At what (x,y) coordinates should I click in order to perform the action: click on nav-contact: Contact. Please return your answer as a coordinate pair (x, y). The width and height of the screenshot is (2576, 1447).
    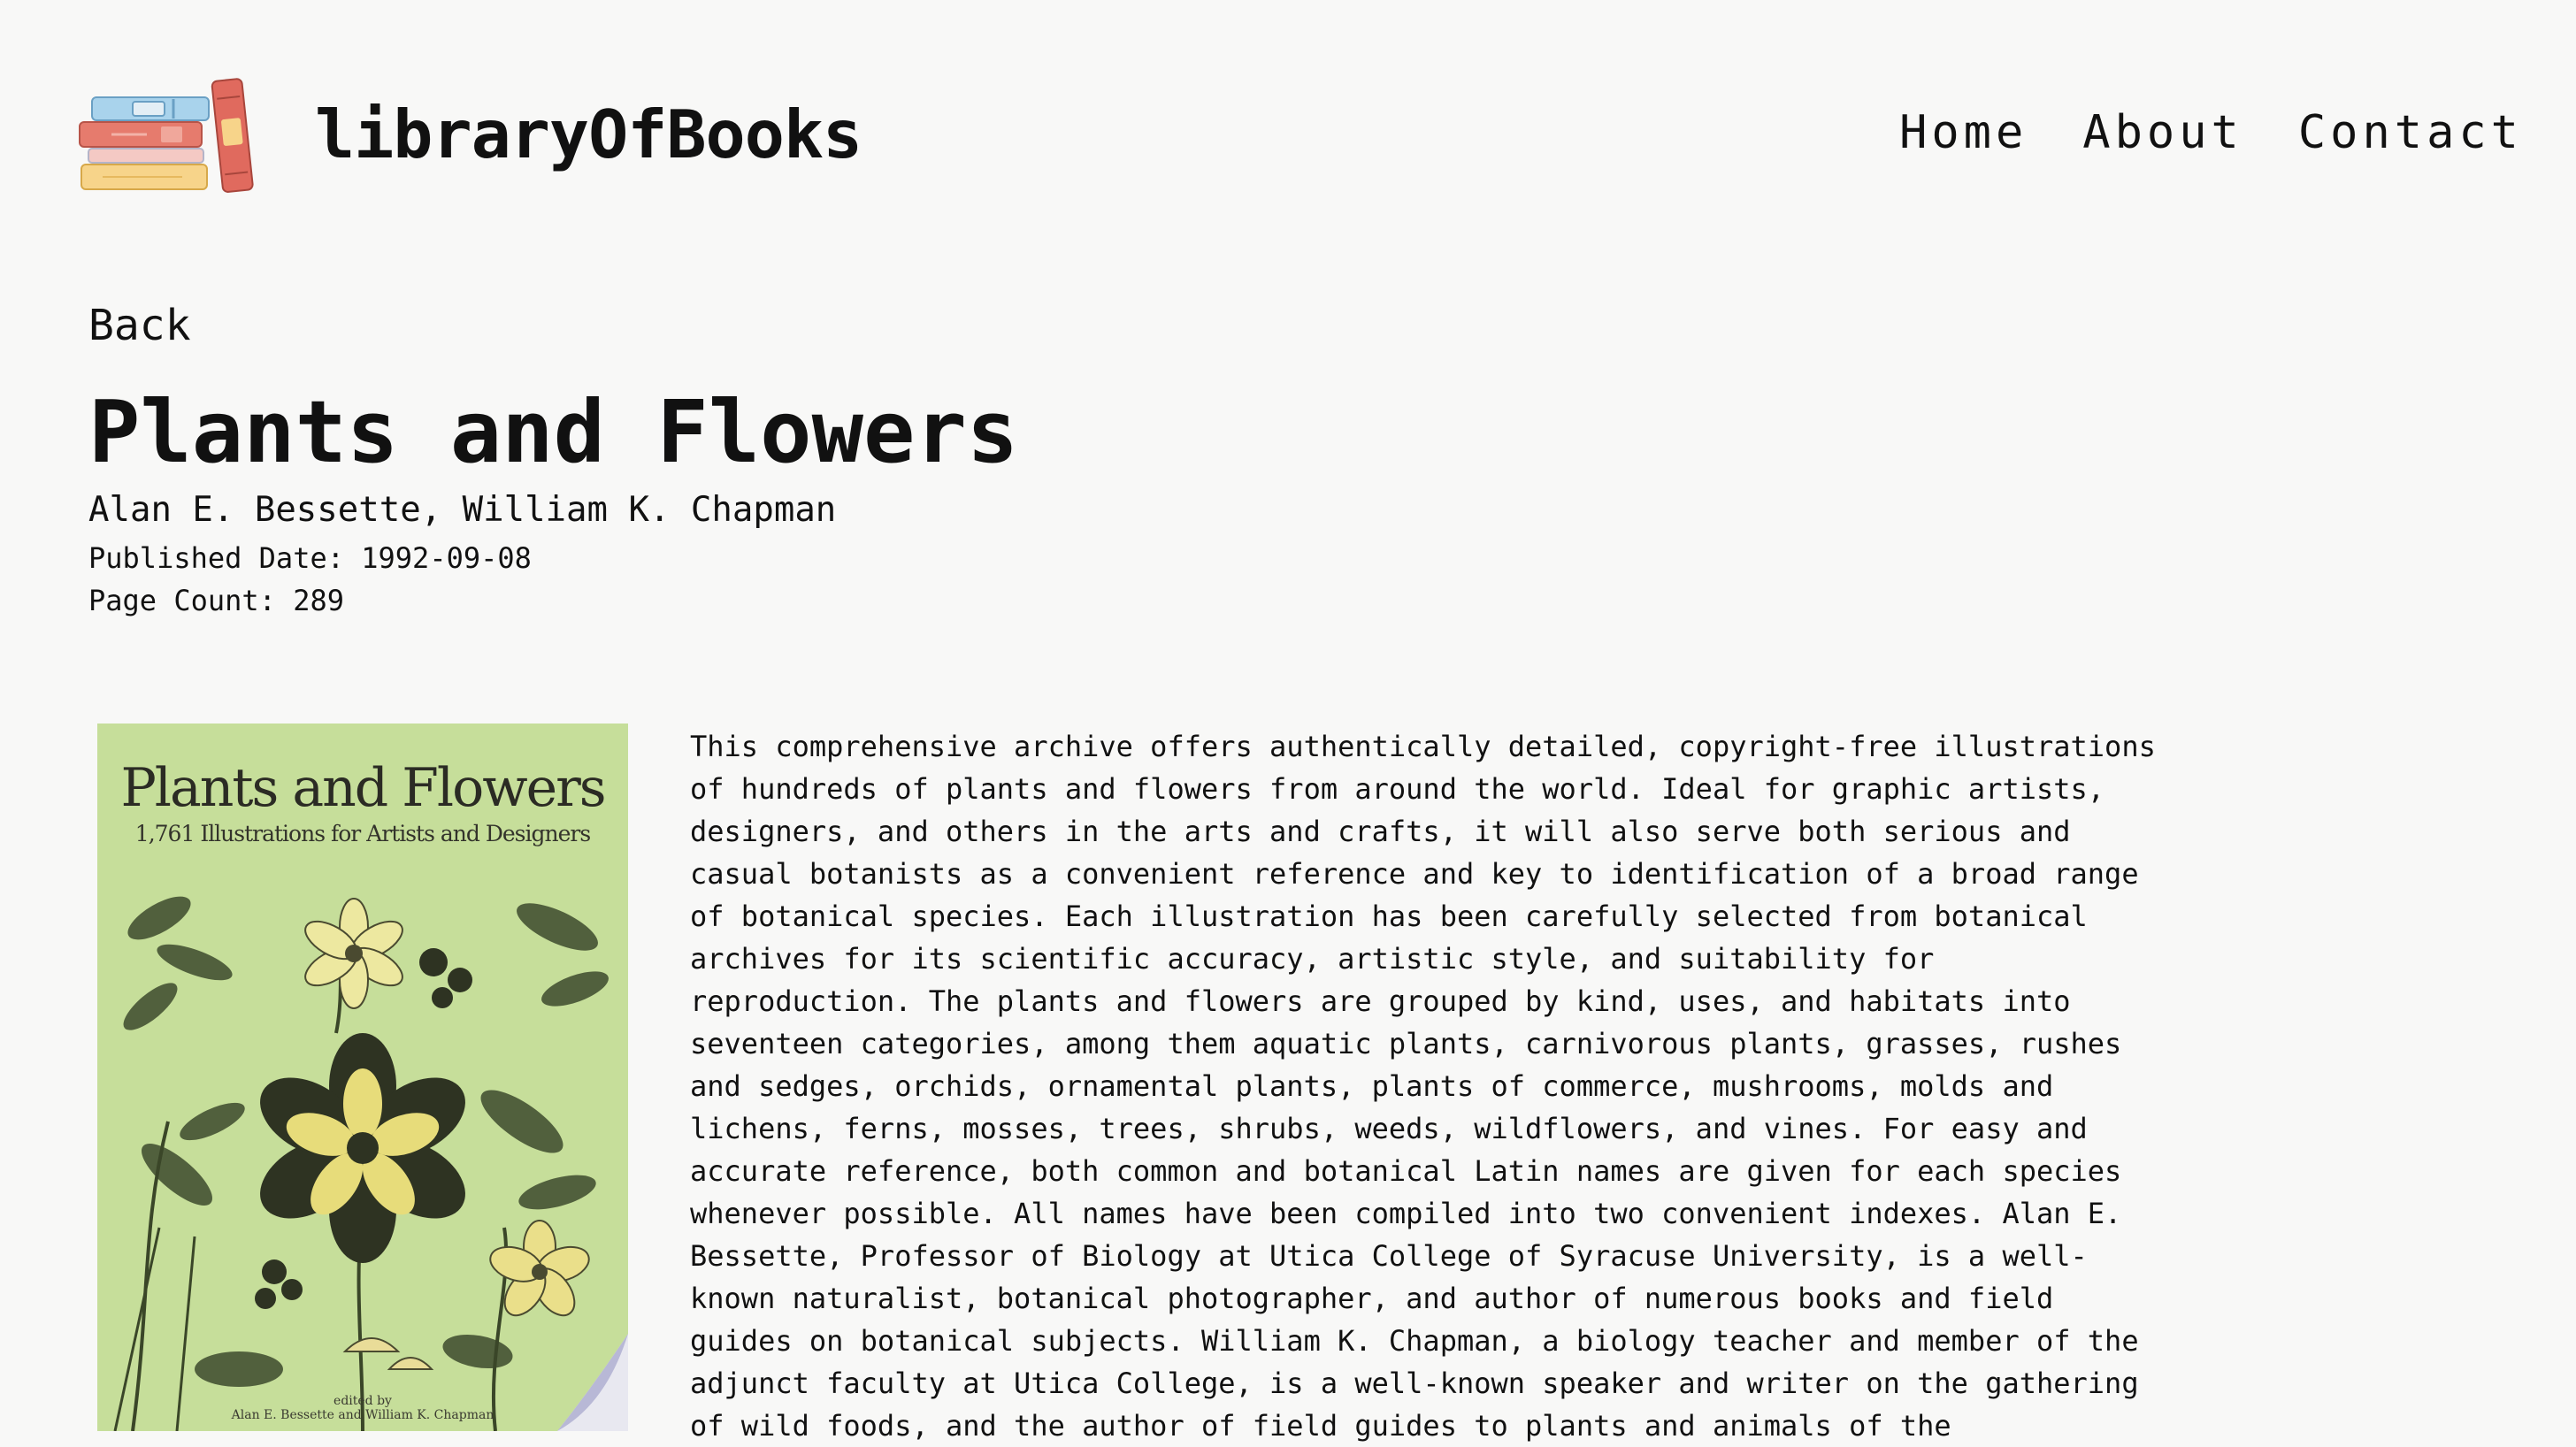
    Looking at the image, I should click on (2410, 132).